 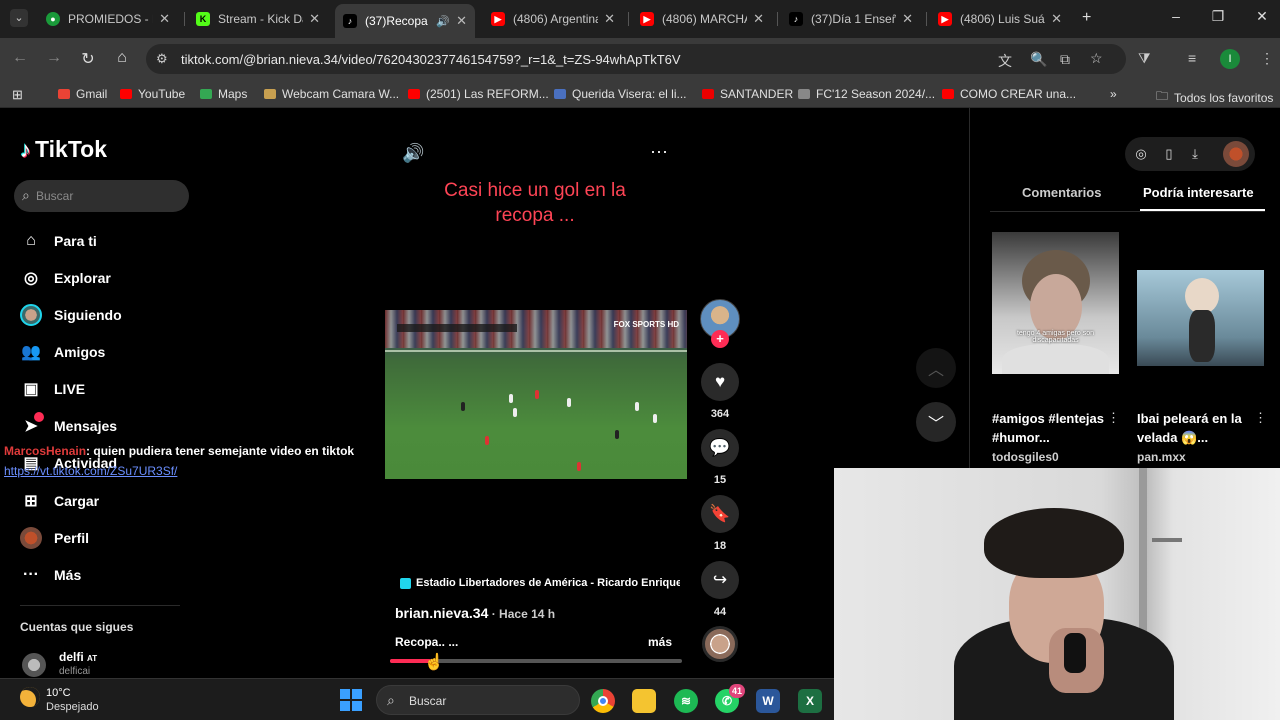 I want to click on video-player: FOX SPORTS HD, so click(x=536, y=394).